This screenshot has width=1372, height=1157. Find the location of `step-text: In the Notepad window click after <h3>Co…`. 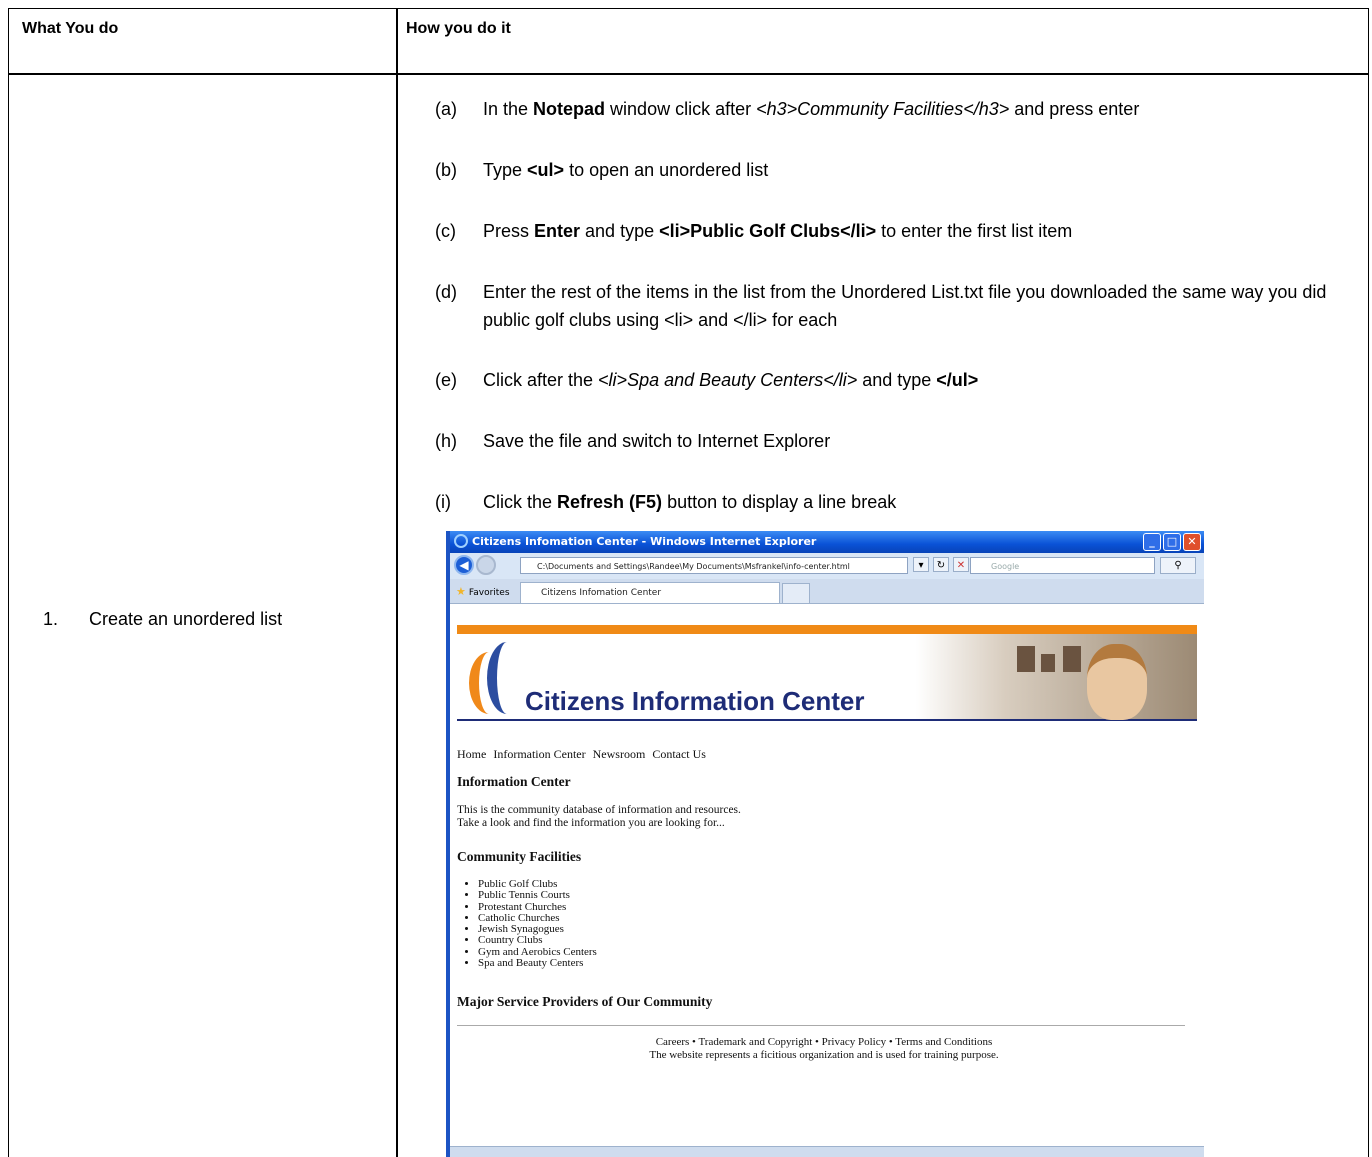

step-text: In the Notepad window click after <h3>Co… is located at coordinates (811, 109).